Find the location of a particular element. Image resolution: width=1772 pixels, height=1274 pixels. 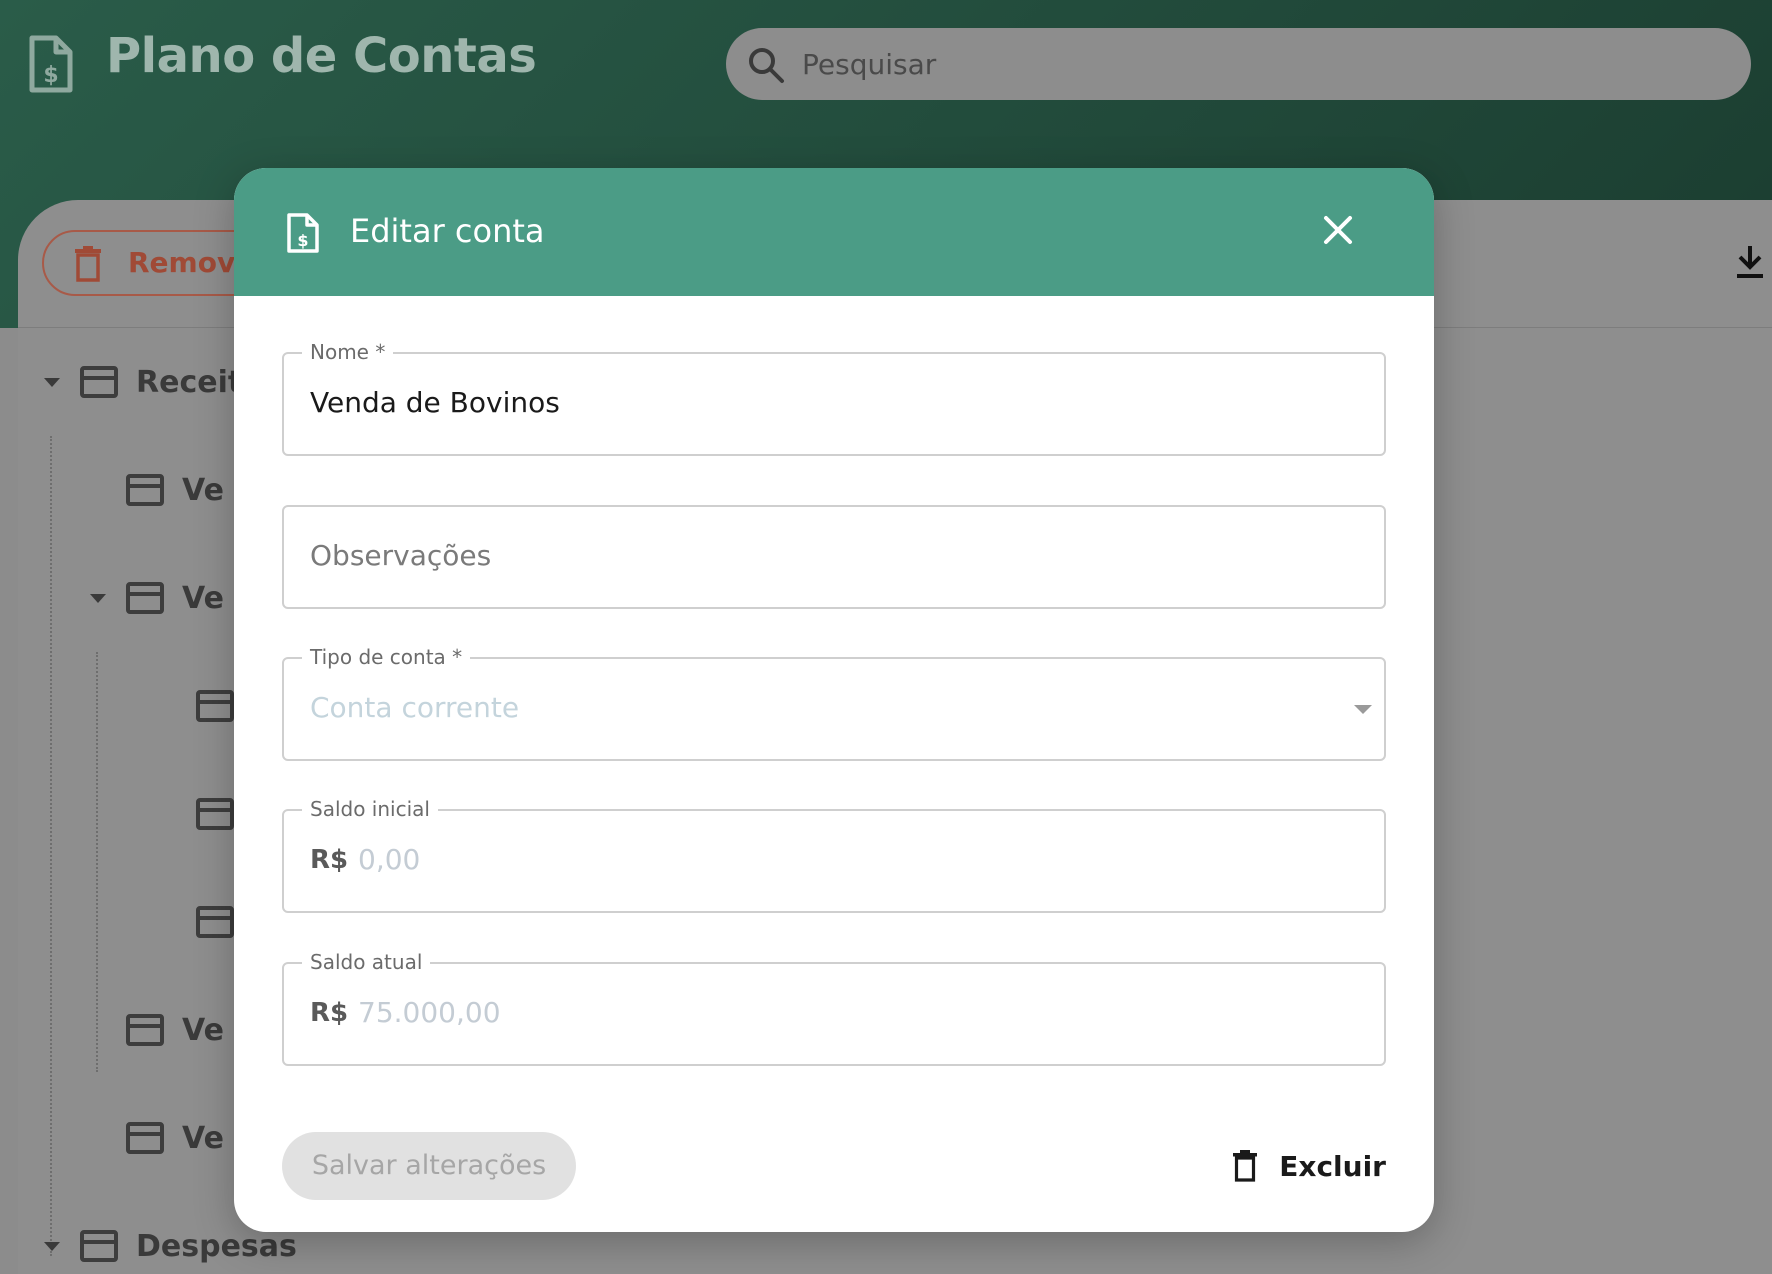

tree-item-receitas: Receit is located at coordinates (143, 382).